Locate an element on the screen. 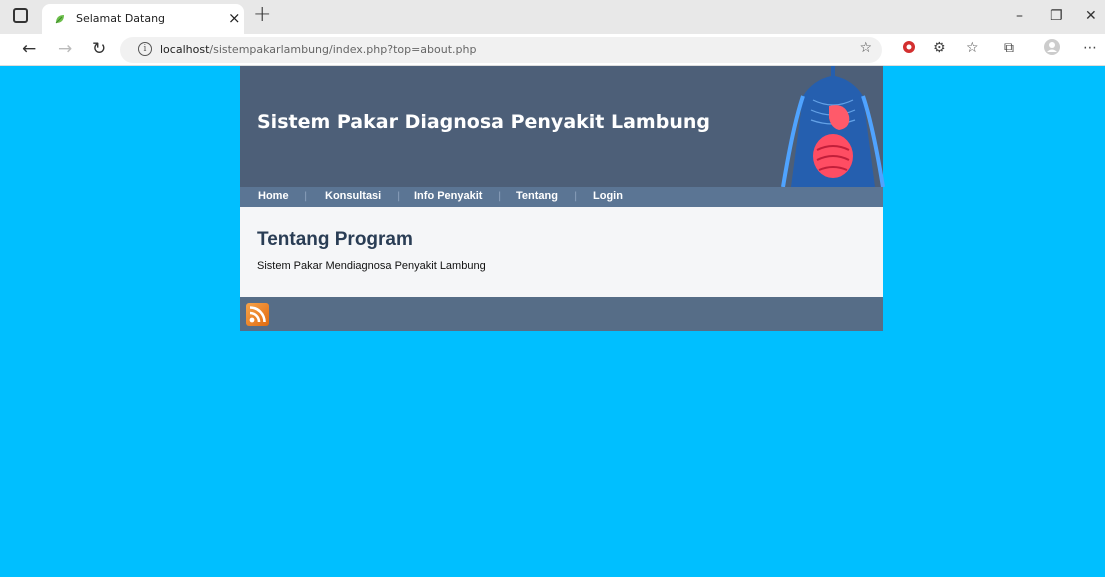 The image size is (1105, 577). browser-tab: Selamat Datang × is located at coordinates (143, 19).